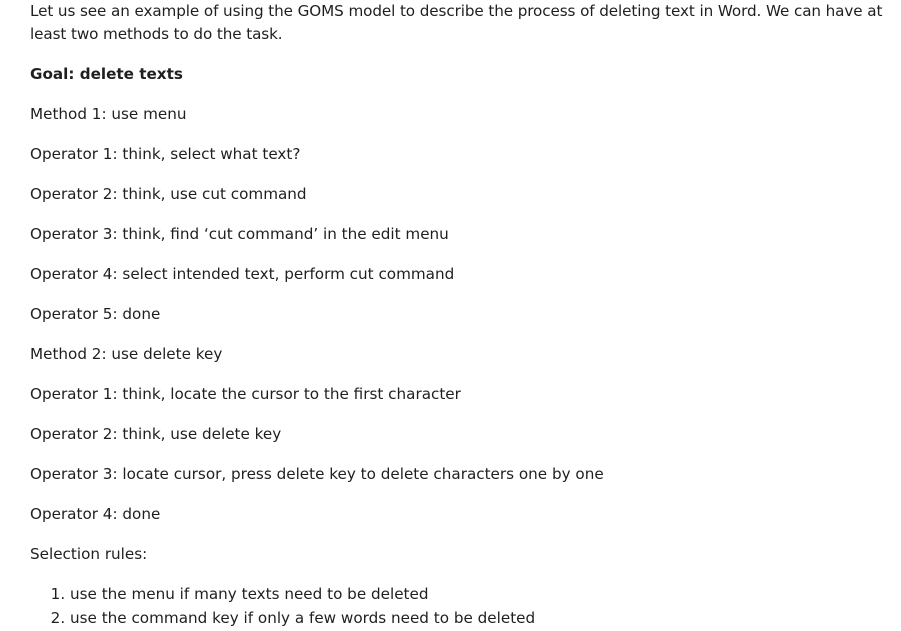  What do you see at coordinates (95, 314) in the screenshot?
I see `method-1-operator-5: Operator 5: done` at bounding box center [95, 314].